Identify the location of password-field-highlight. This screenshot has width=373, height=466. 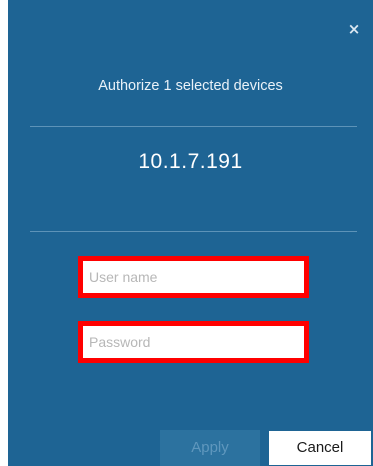
(193, 342).